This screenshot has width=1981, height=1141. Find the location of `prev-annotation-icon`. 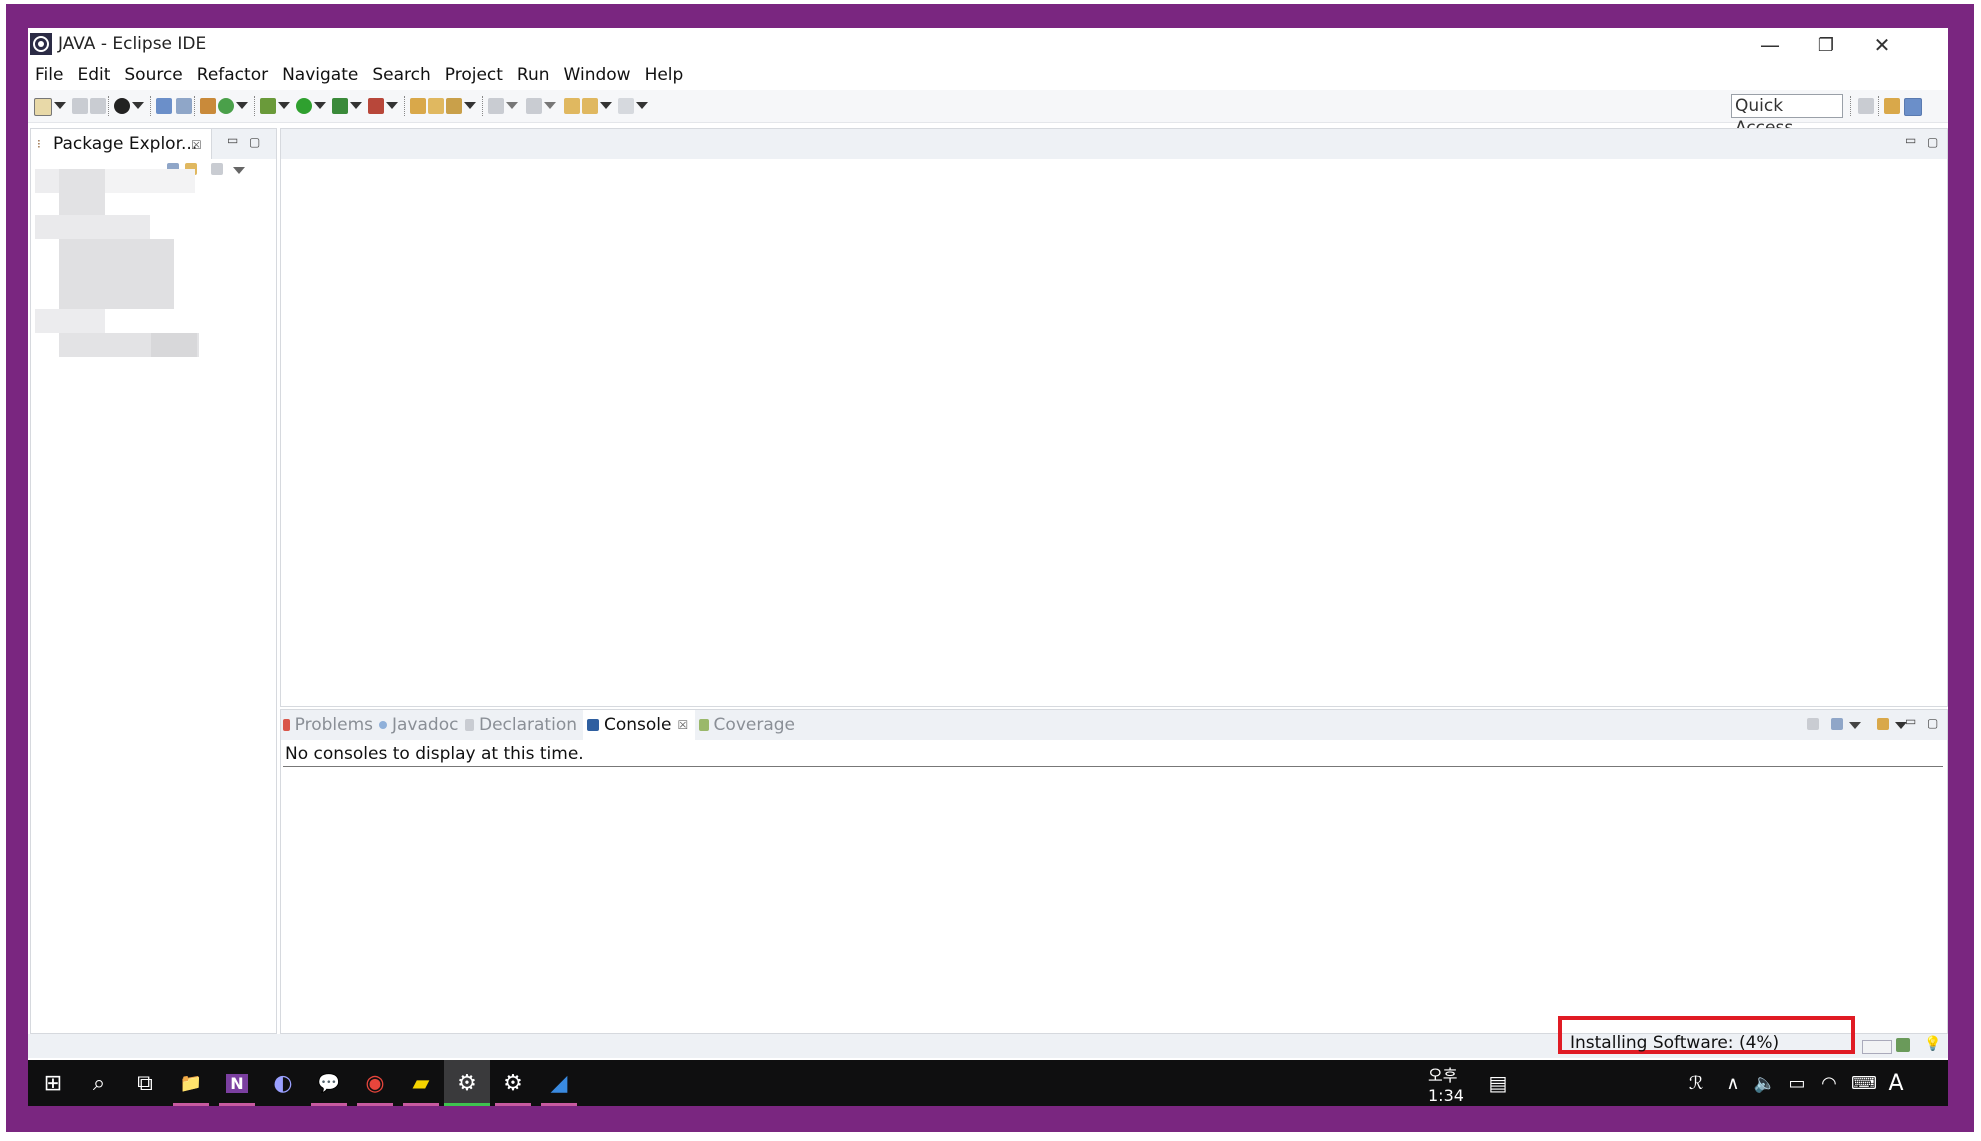

prev-annotation-icon is located at coordinates (534, 106).